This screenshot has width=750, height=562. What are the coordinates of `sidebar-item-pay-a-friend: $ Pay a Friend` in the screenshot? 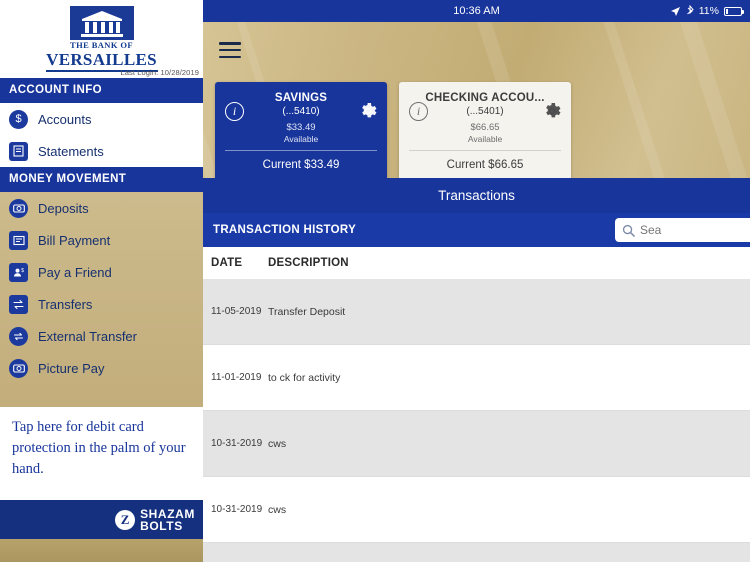 It's located at (101, 272).